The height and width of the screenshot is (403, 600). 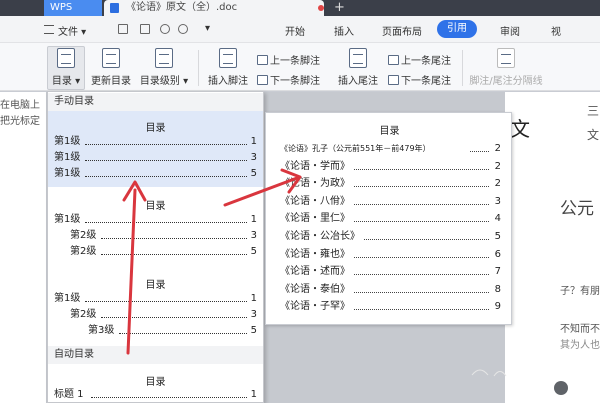 I want to click on insert-endnote-button: 插入尾注, so click(x=358, y=67).